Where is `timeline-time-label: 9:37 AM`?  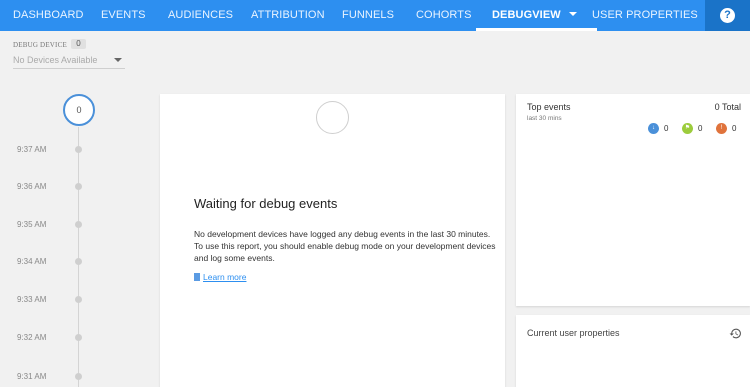 timeline-time-label: 9:37 AM is located at coordinates (32, 149).